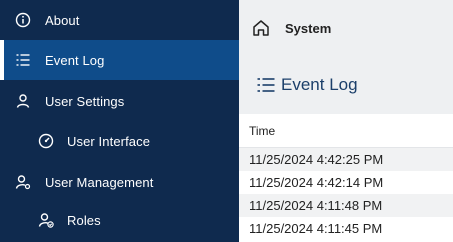 This screenshot has height=242, width=453. Describe the element at coordinates (346, 205) in the screenshot. I see `table-row: 11/25/2024 4:11:48 PM` at that location.